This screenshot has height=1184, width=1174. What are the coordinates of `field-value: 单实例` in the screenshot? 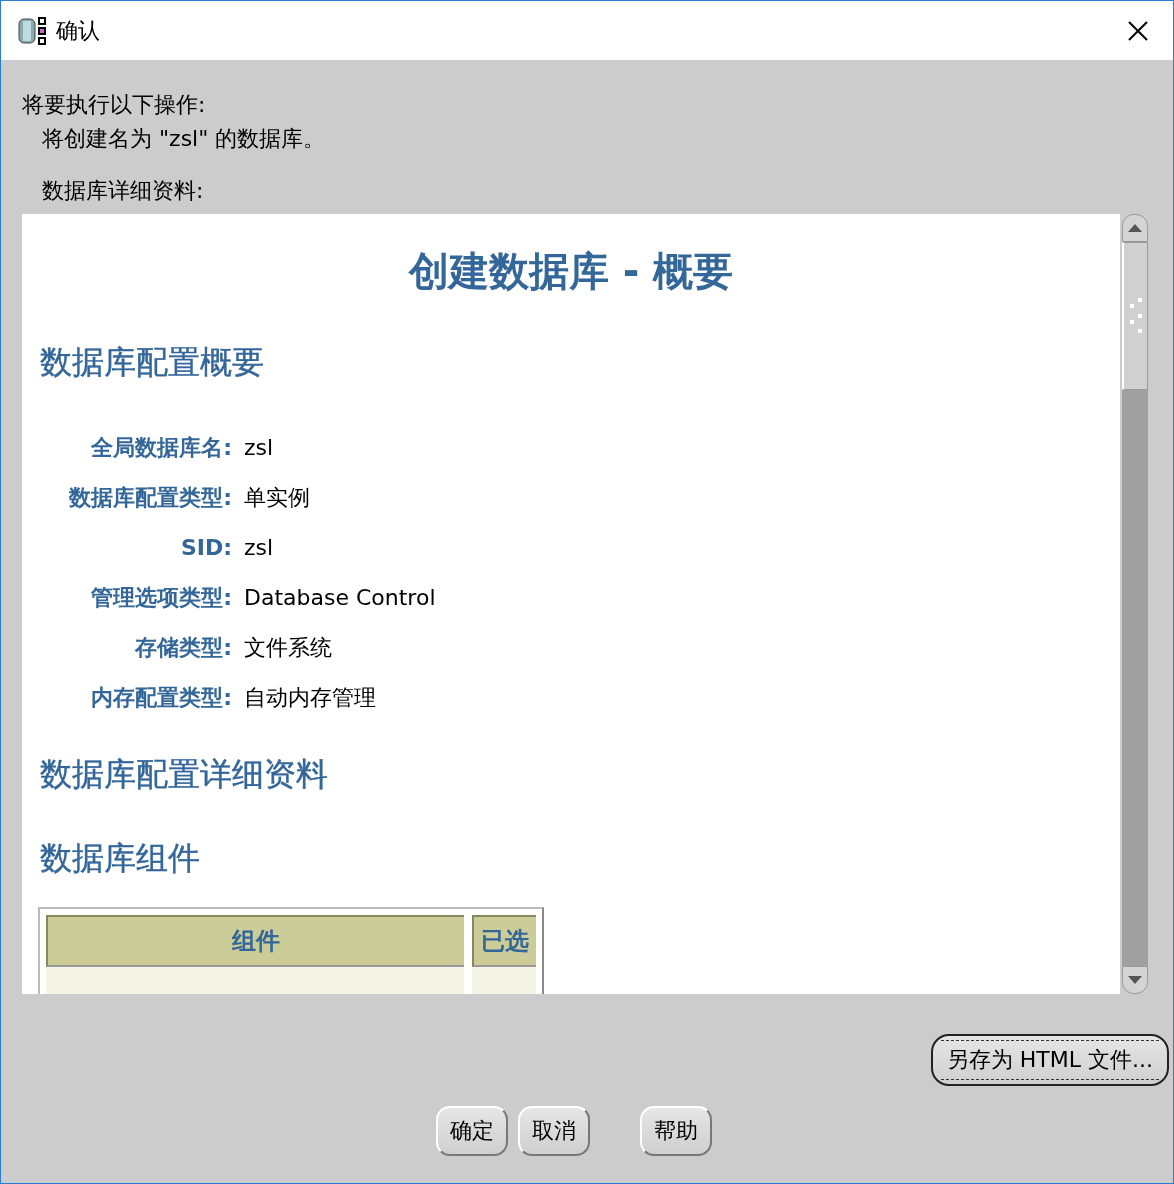 It's located at (277, 498).